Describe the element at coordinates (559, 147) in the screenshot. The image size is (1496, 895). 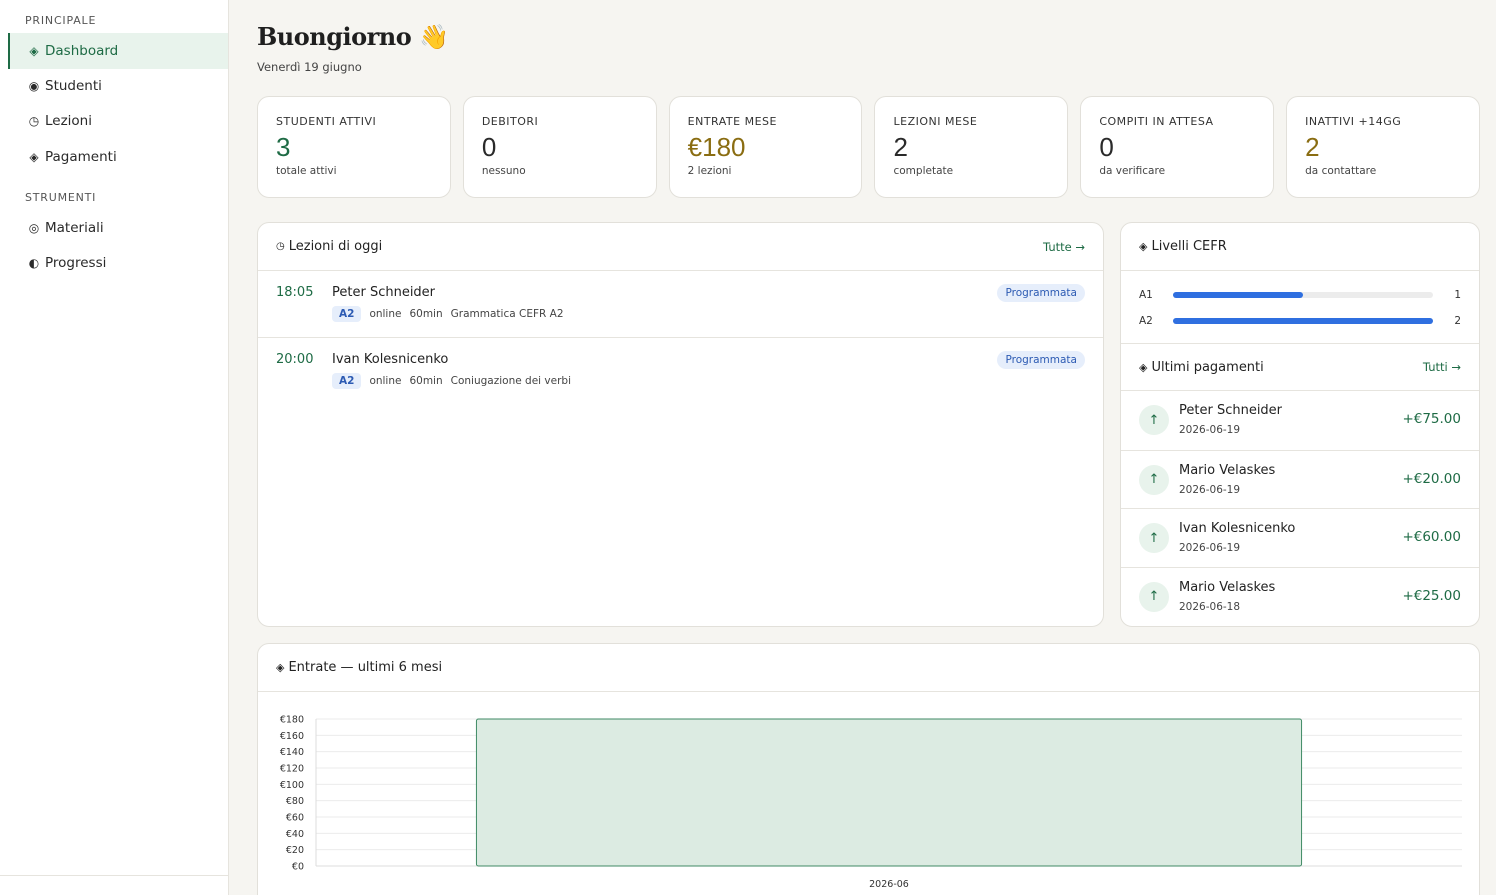
I see `stat-card-debitori: DEBITORI 0 nessuno` at that location.